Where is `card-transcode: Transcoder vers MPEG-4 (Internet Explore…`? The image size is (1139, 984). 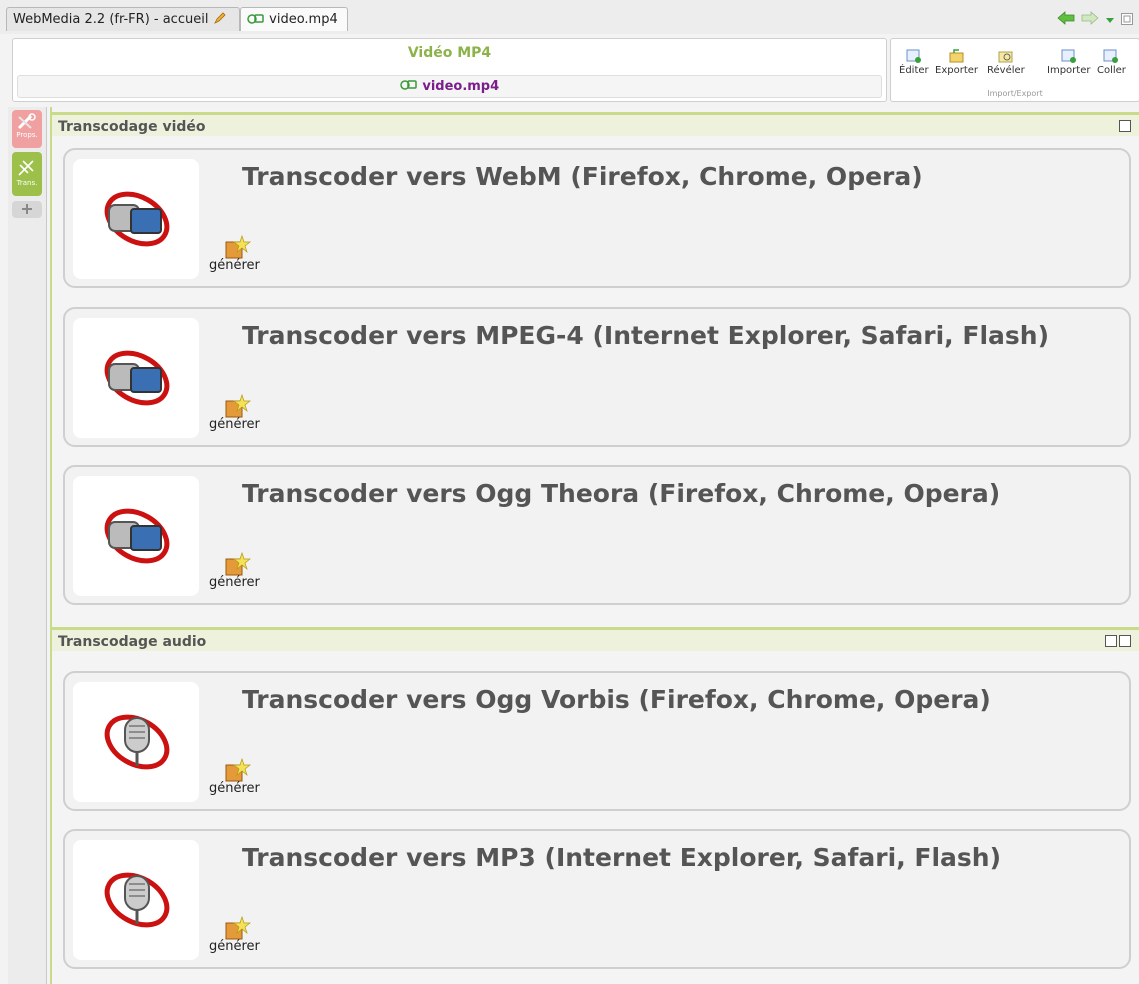
card-transcode: Transcoder vers MPEG-4 (Internet Explore… is located at coordinates (597, 377).